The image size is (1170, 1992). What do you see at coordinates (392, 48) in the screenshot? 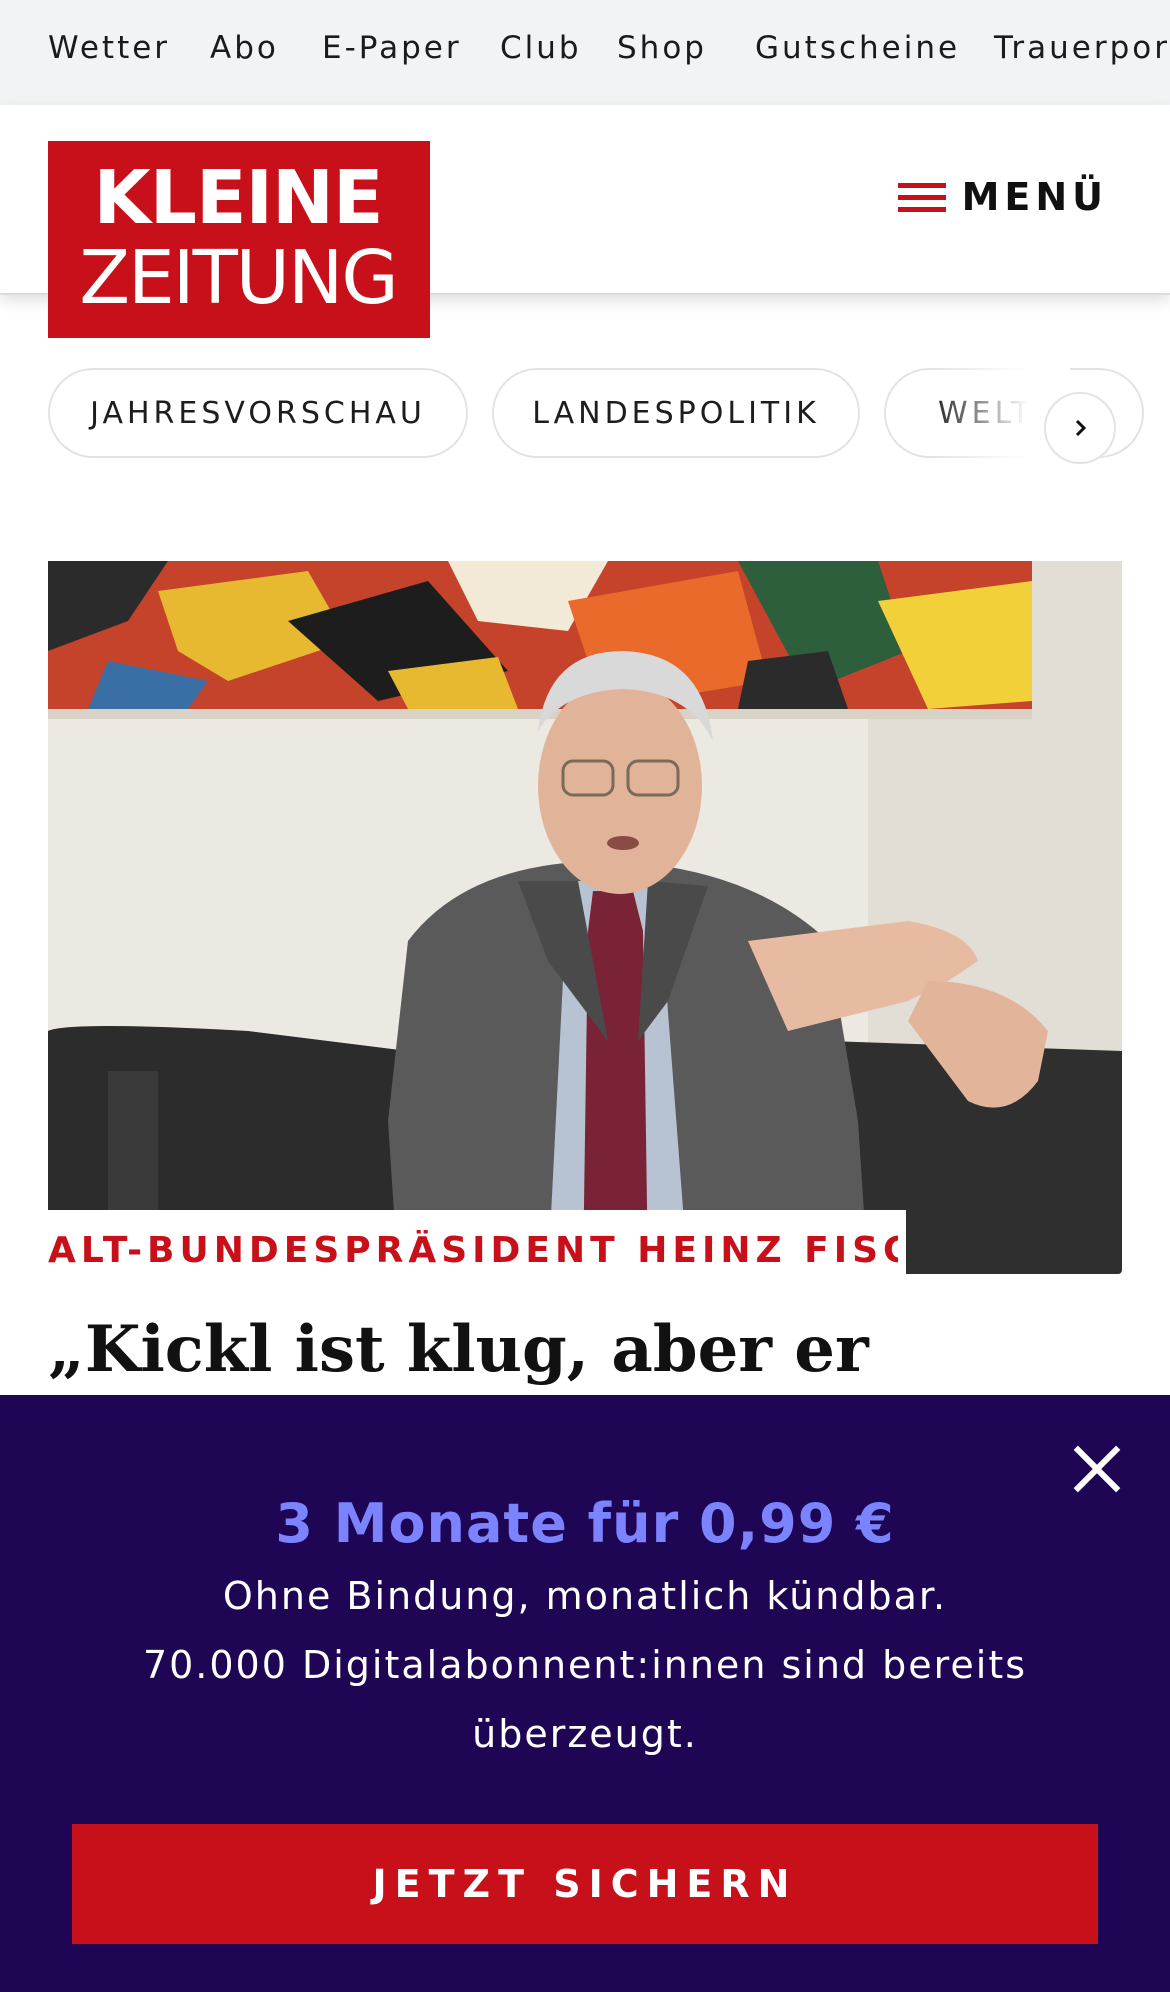
I see `utility-link-epaper: E-Paper` at bounding box center [392, 48].